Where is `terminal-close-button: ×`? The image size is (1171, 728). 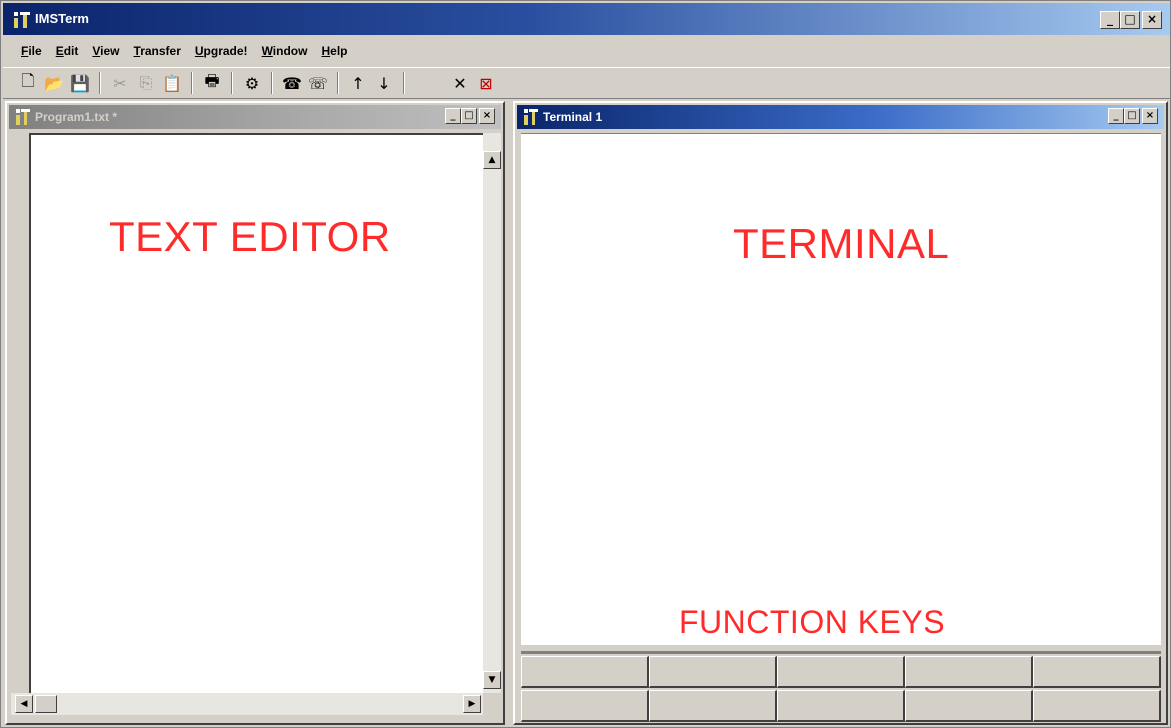 terminal-close-button: × is located at coordinates (1150, 116).